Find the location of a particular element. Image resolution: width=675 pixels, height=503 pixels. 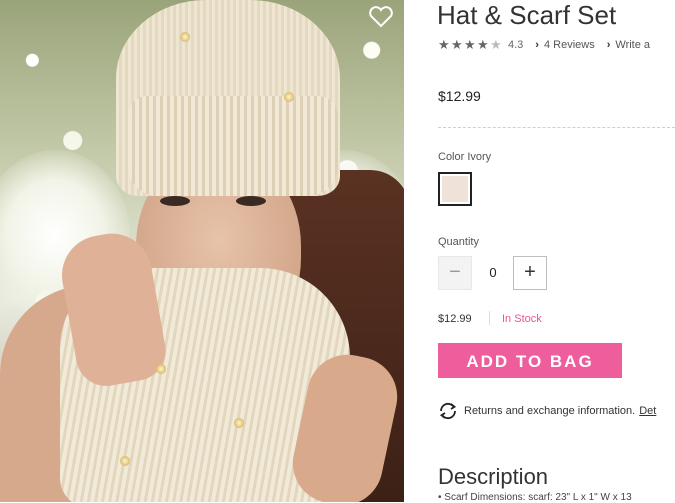

swatch-fill is located at coordinates (455, 189).